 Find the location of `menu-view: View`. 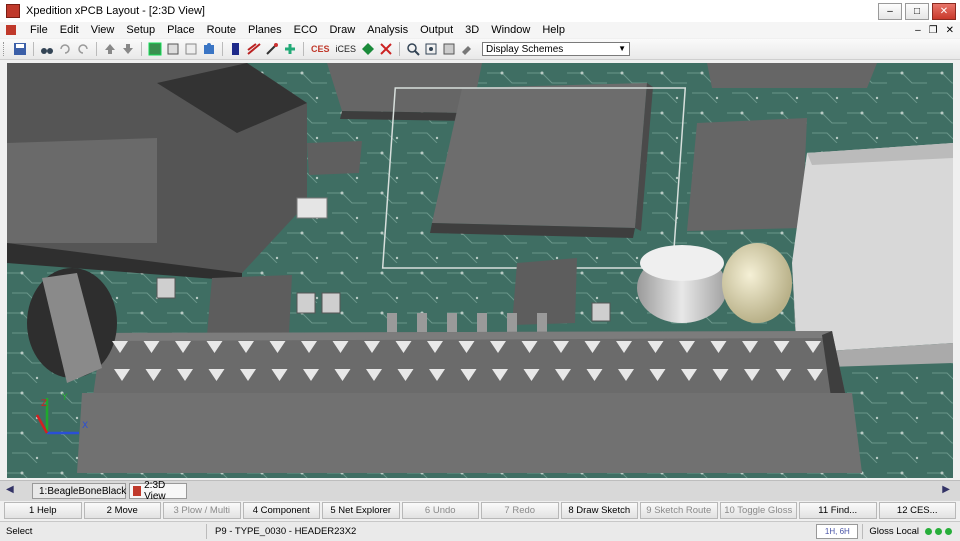

menu-view: View is located at coordinates (103, 30).